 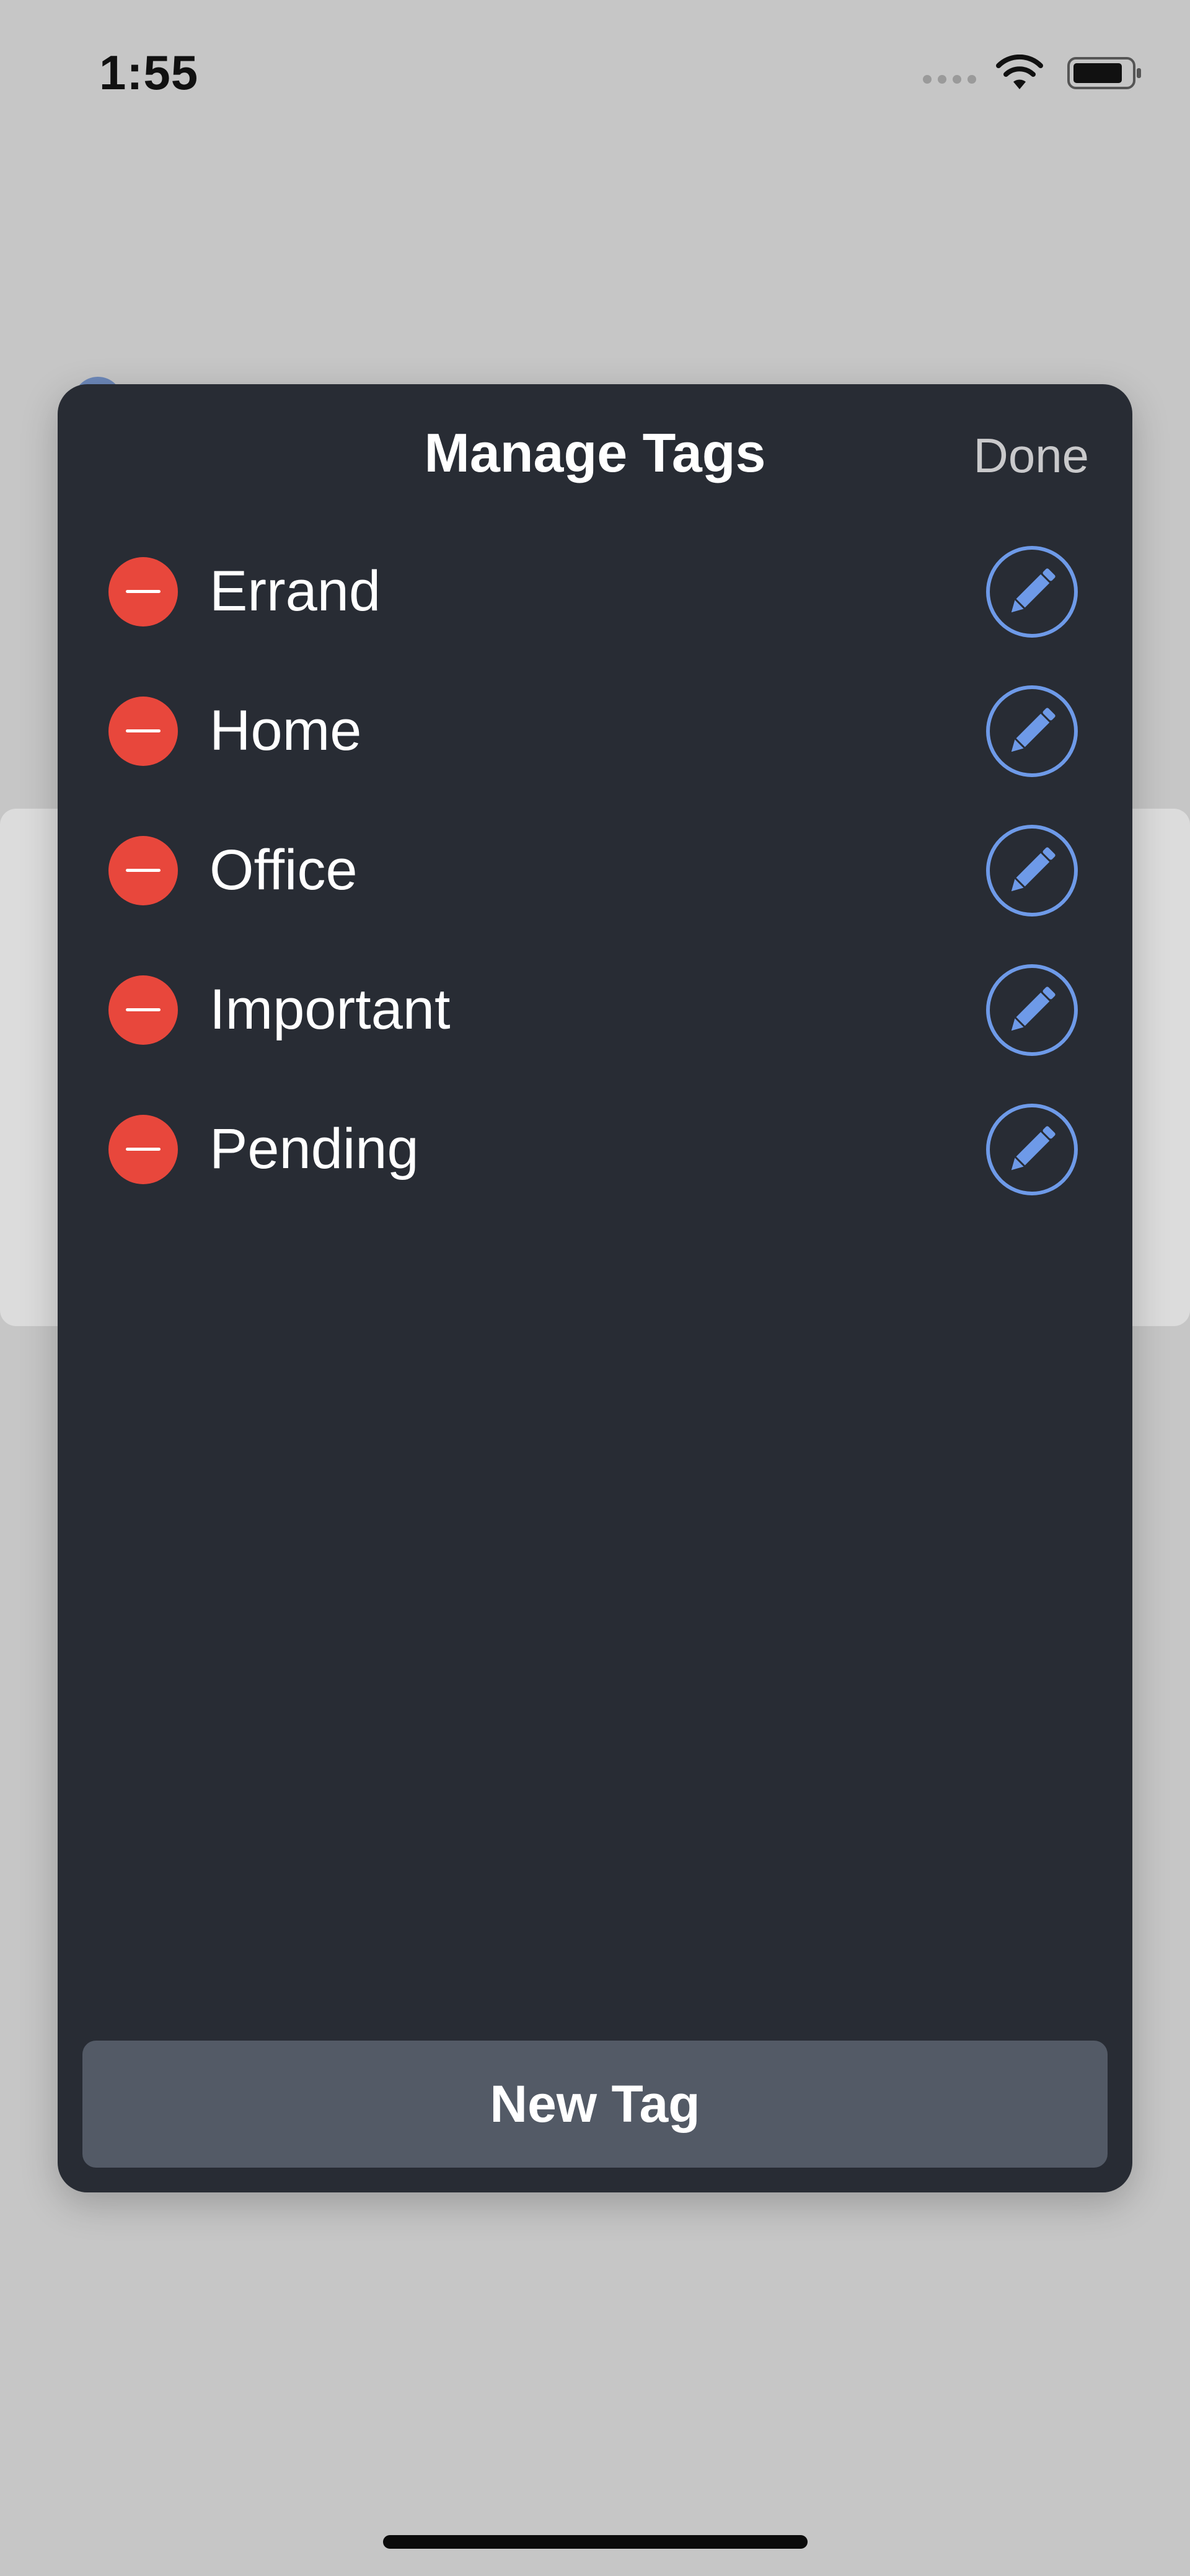 What do you see at coordinates (949, 79) in the screenshot?
I see `cellular-signal-icon` at bounding box center [949, 79].